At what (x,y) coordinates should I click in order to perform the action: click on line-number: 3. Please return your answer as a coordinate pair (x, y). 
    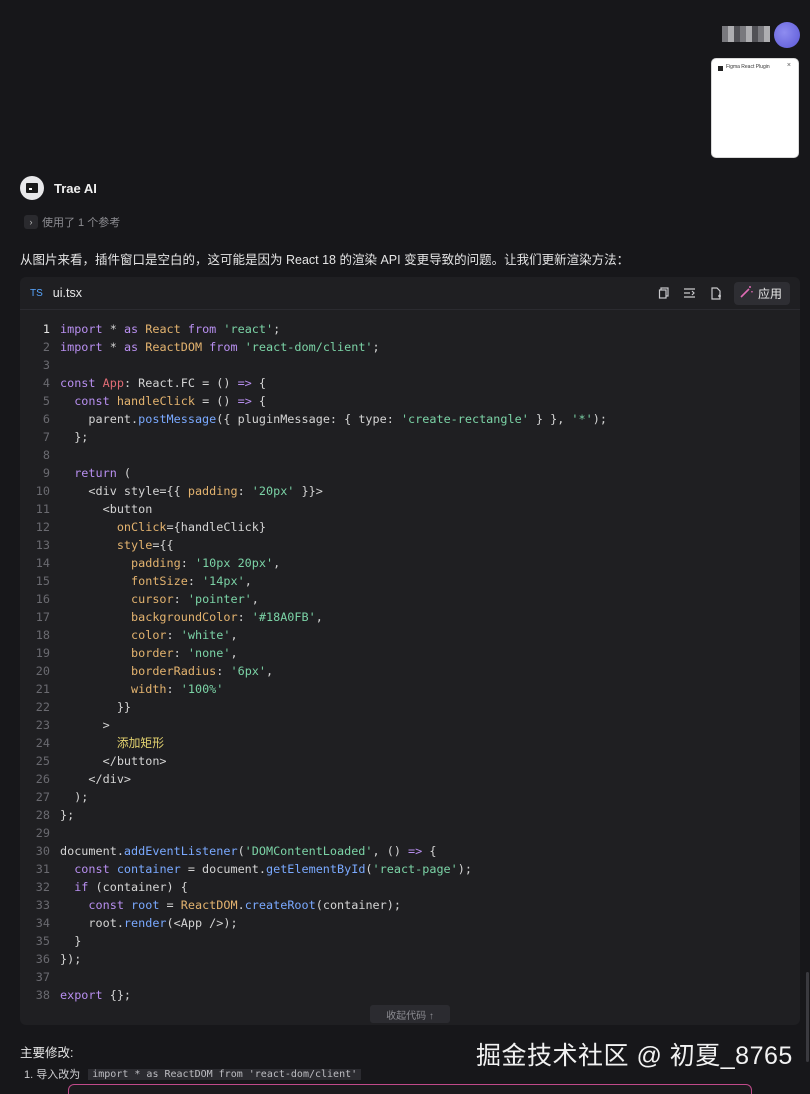
    Looking at the image, I should click on (46, 365).